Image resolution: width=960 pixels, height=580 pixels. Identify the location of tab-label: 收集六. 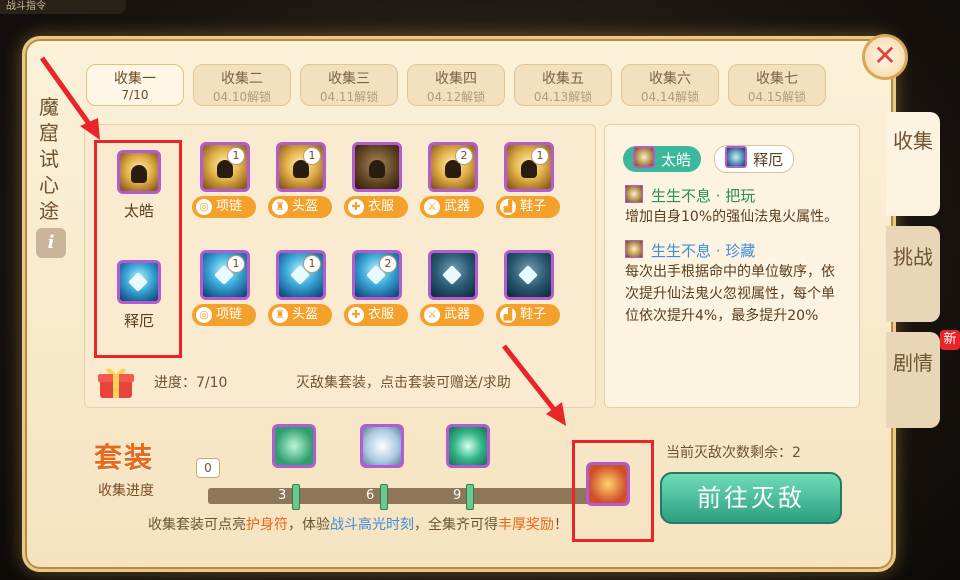
(670, 79).